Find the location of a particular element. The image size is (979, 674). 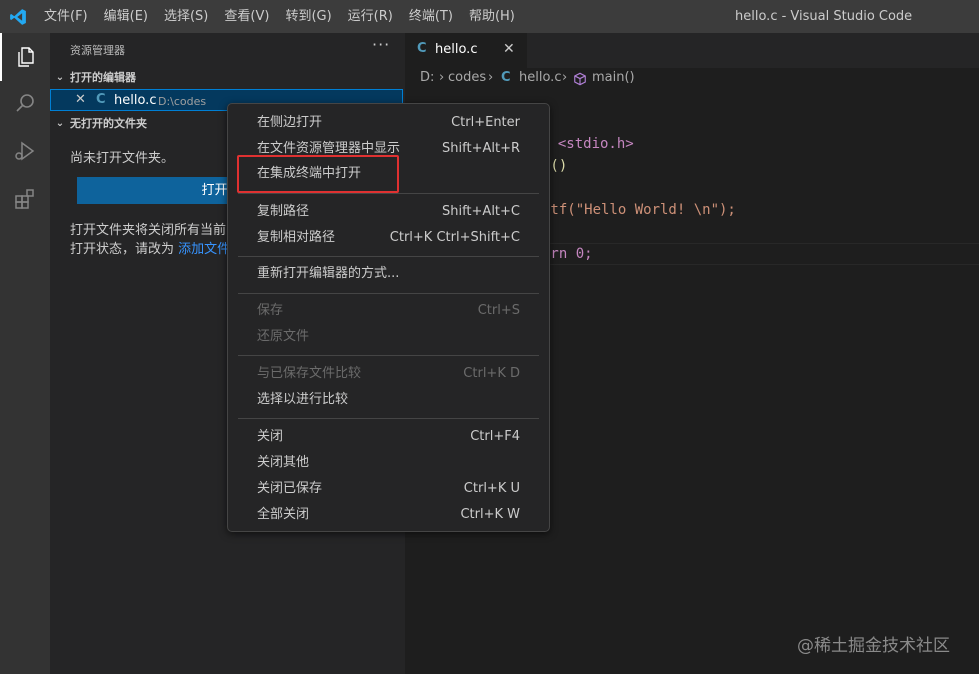

menu-item-label: 关闭其他 is located at coordinates (283, 462).